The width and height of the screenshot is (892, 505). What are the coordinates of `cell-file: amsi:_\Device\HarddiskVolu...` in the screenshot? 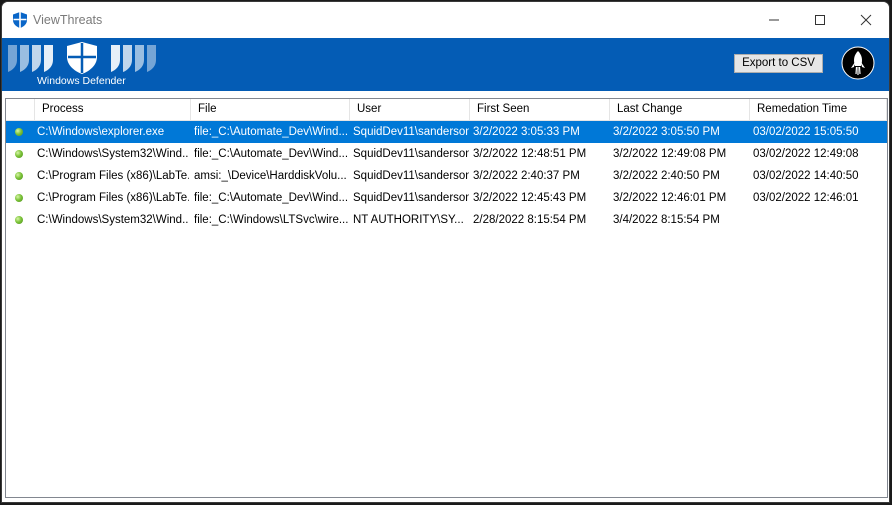 It's located at (270, 176).